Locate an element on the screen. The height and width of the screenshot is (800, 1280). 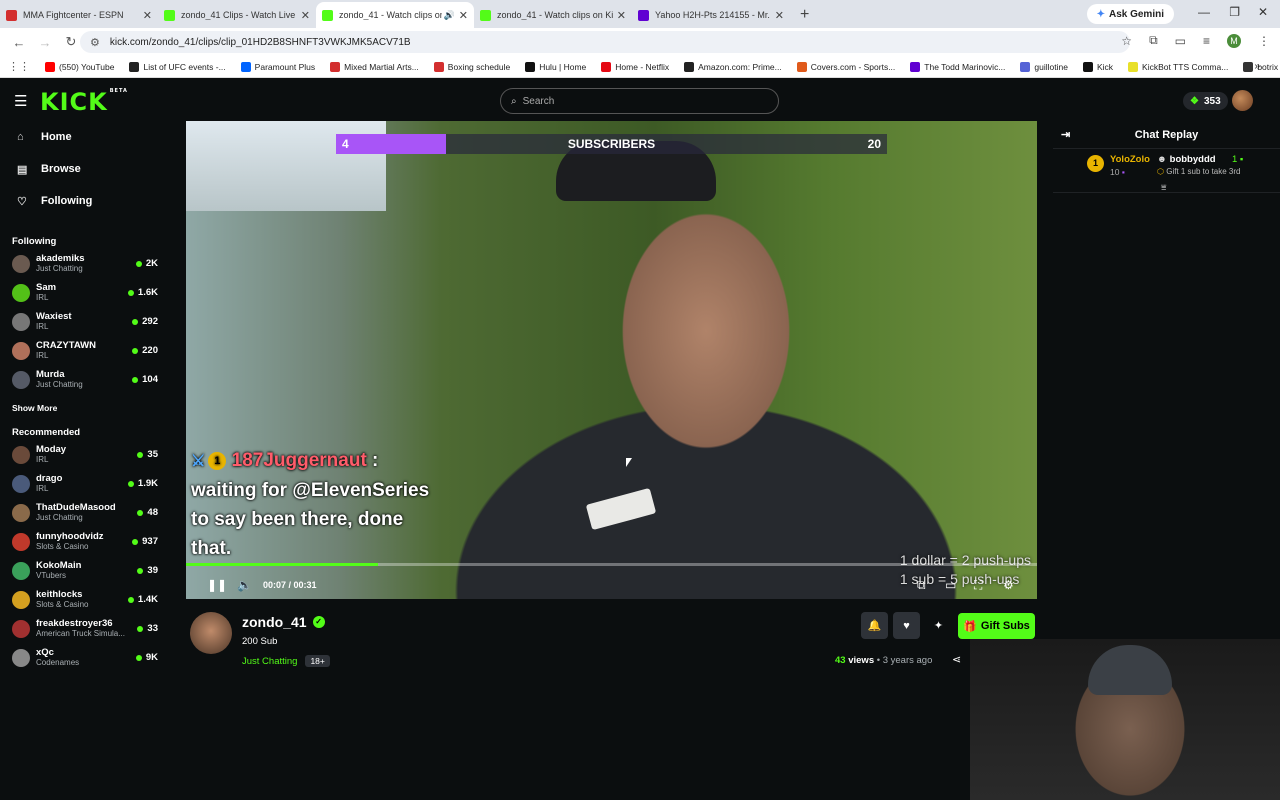
kick-logo: KICK BETA is located at coordinates (84, 102).